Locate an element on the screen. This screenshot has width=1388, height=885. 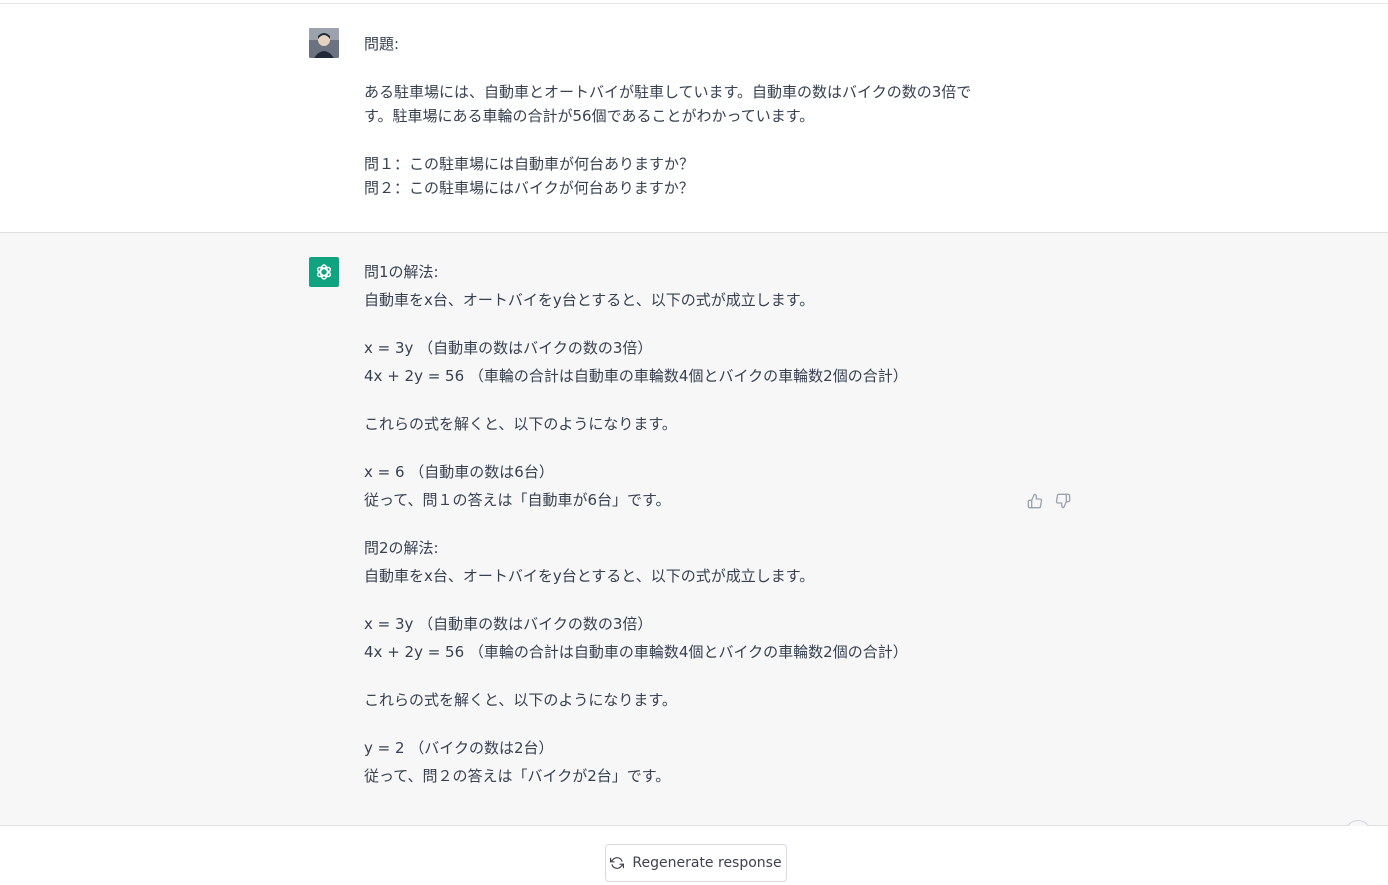
message-line: 問１：この駐車場には自動車が何台ありますか？ is located at coordinates (529, 164).